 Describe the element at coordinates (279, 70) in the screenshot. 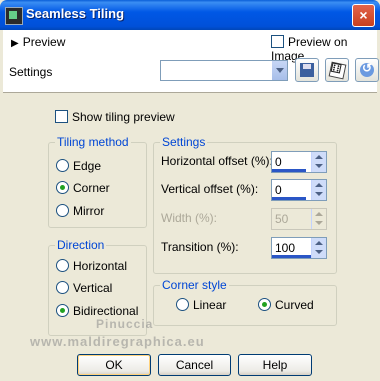

I see `chevron-down-icon` at that location.